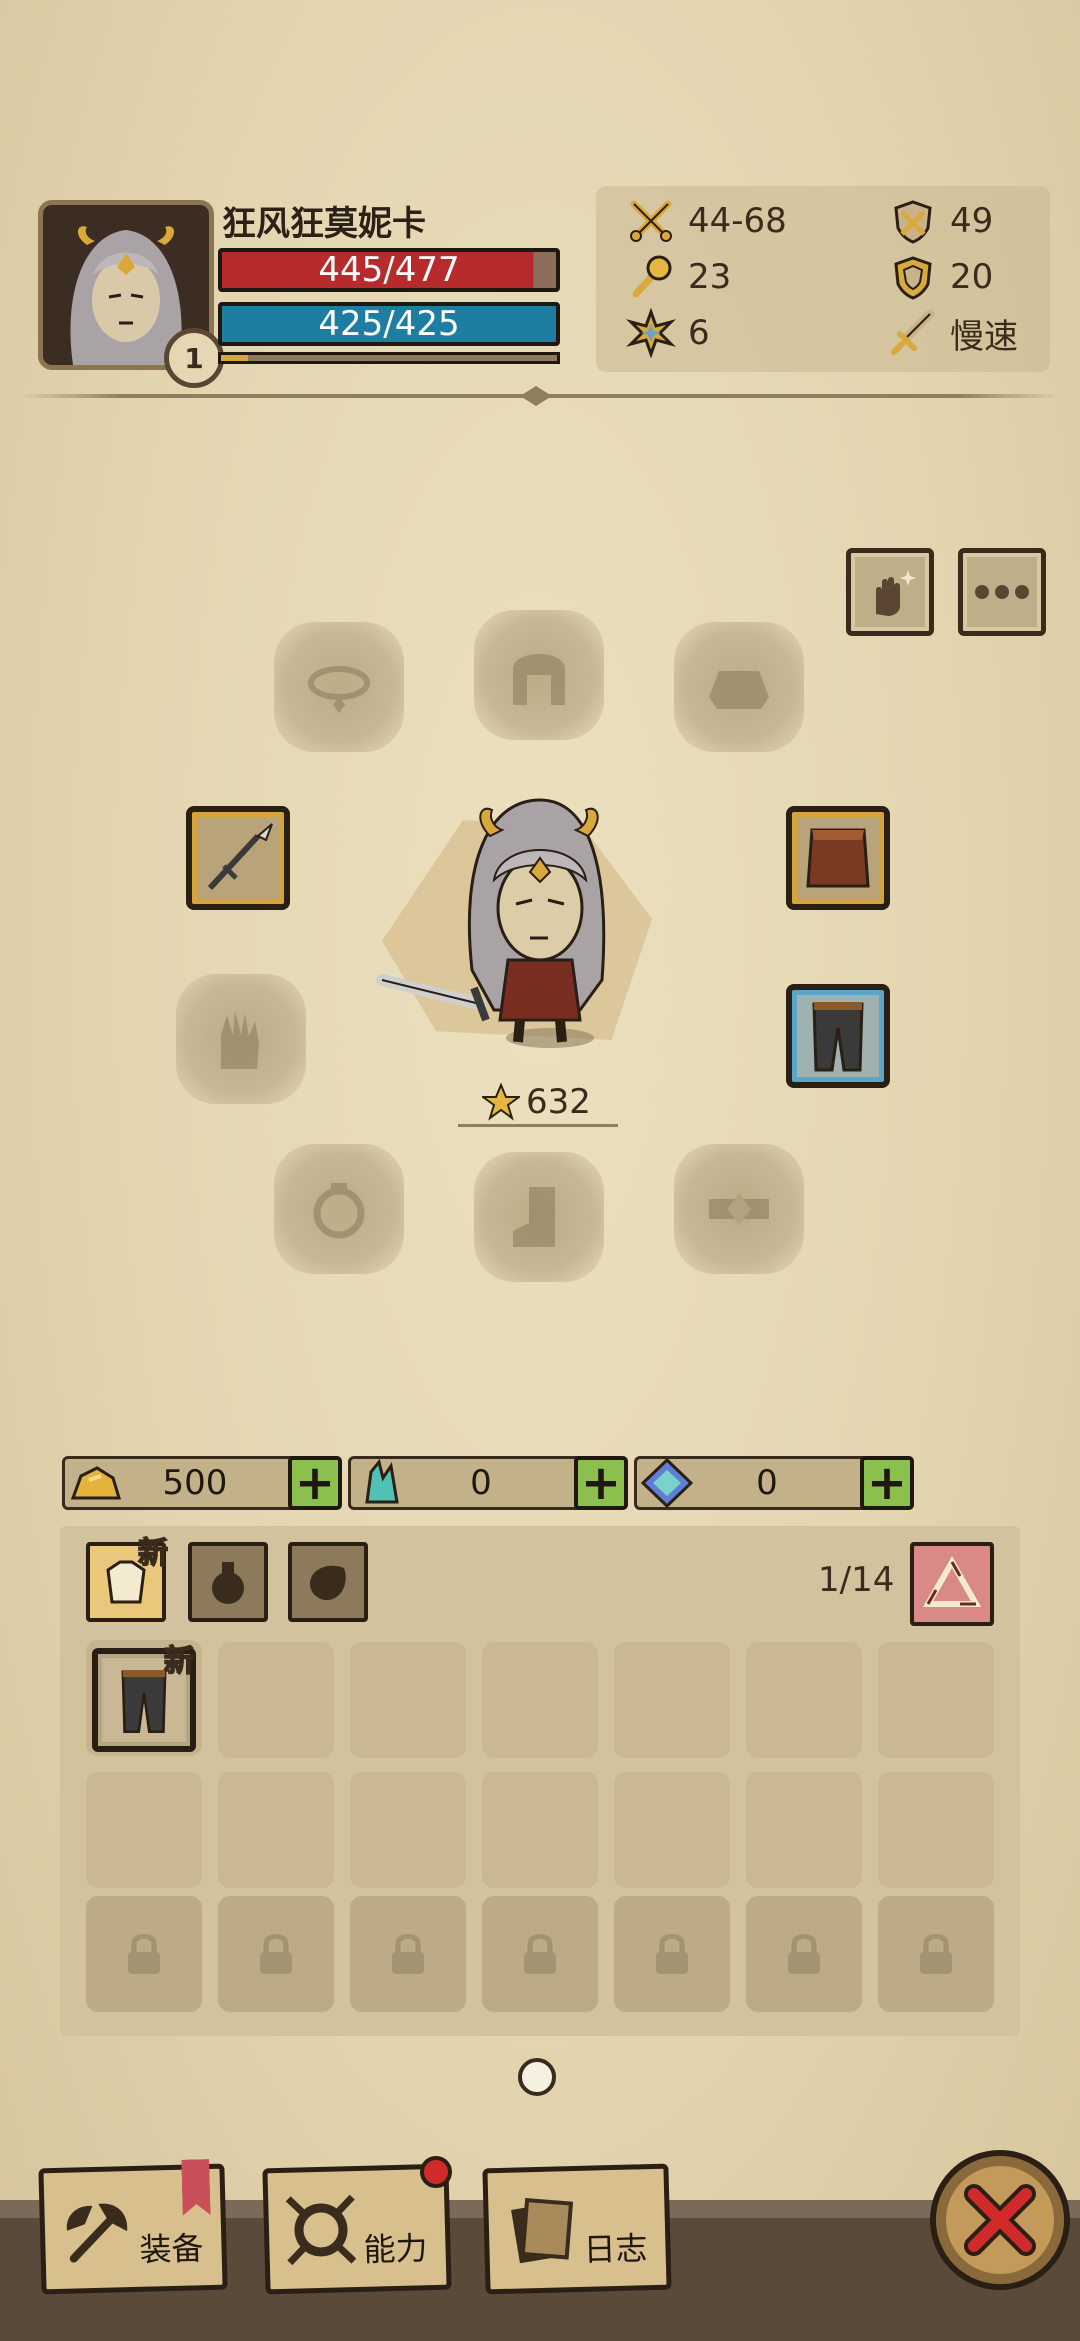 This screenshot has height=2341, width=1080. I want to click on pants-icon, so click(838, 1037).